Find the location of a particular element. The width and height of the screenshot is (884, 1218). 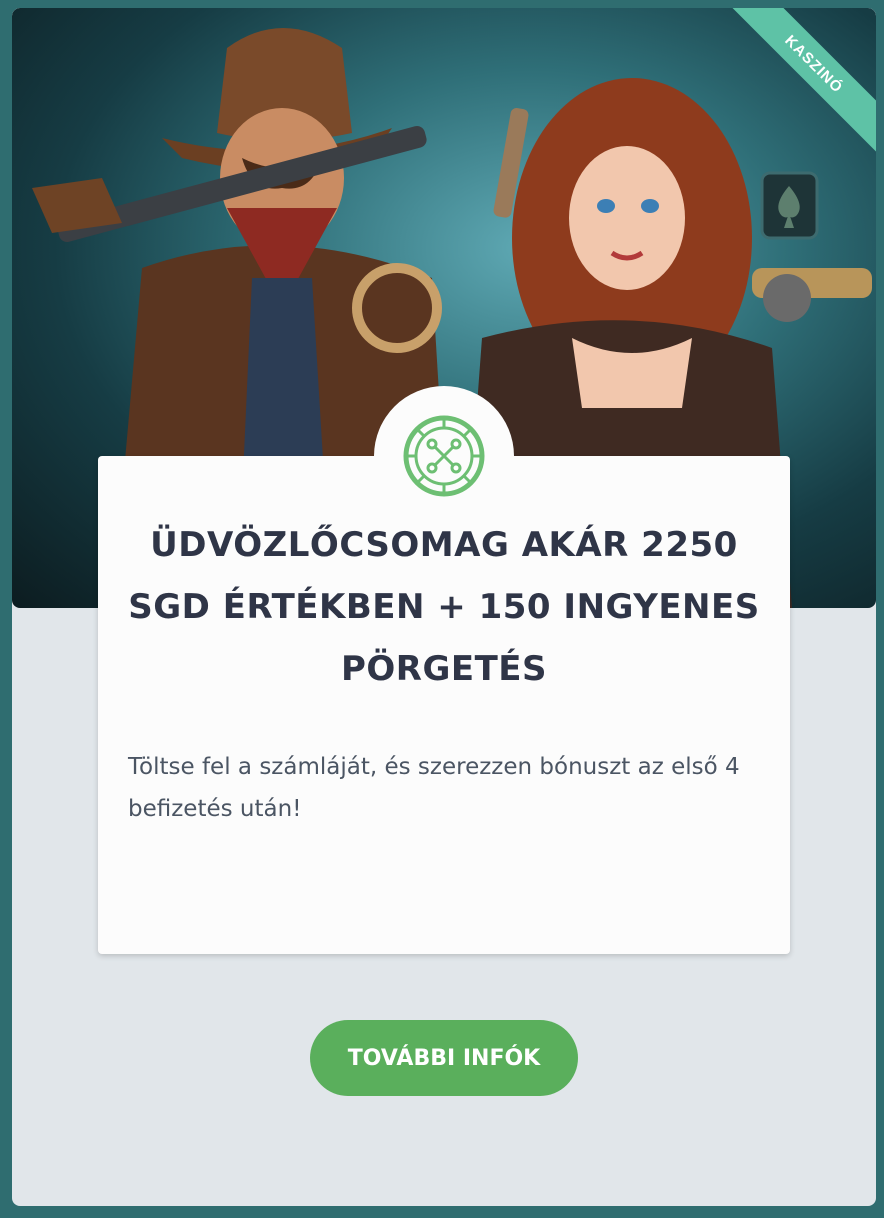

roulette-wheel-icon is located at coordinates (444, 456).